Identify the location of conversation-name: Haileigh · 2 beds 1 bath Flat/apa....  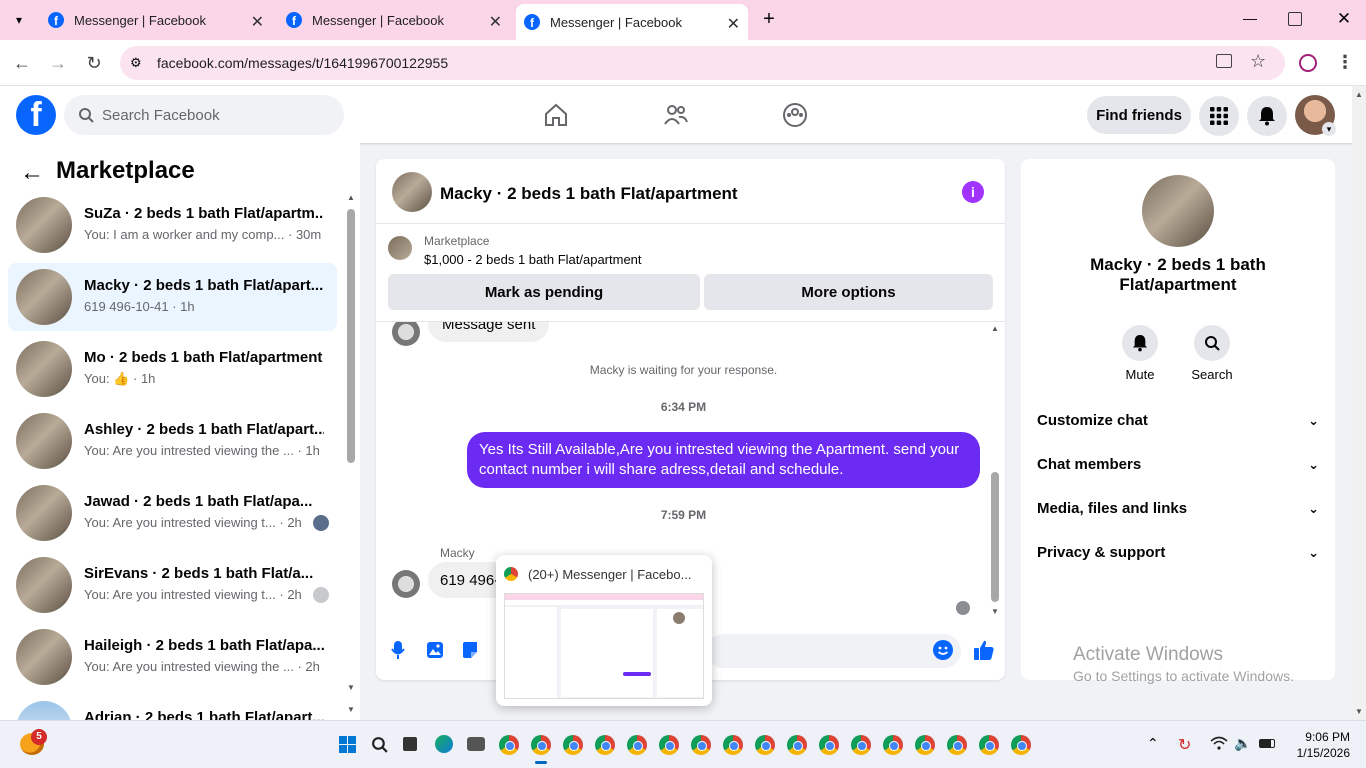
(204, 645).